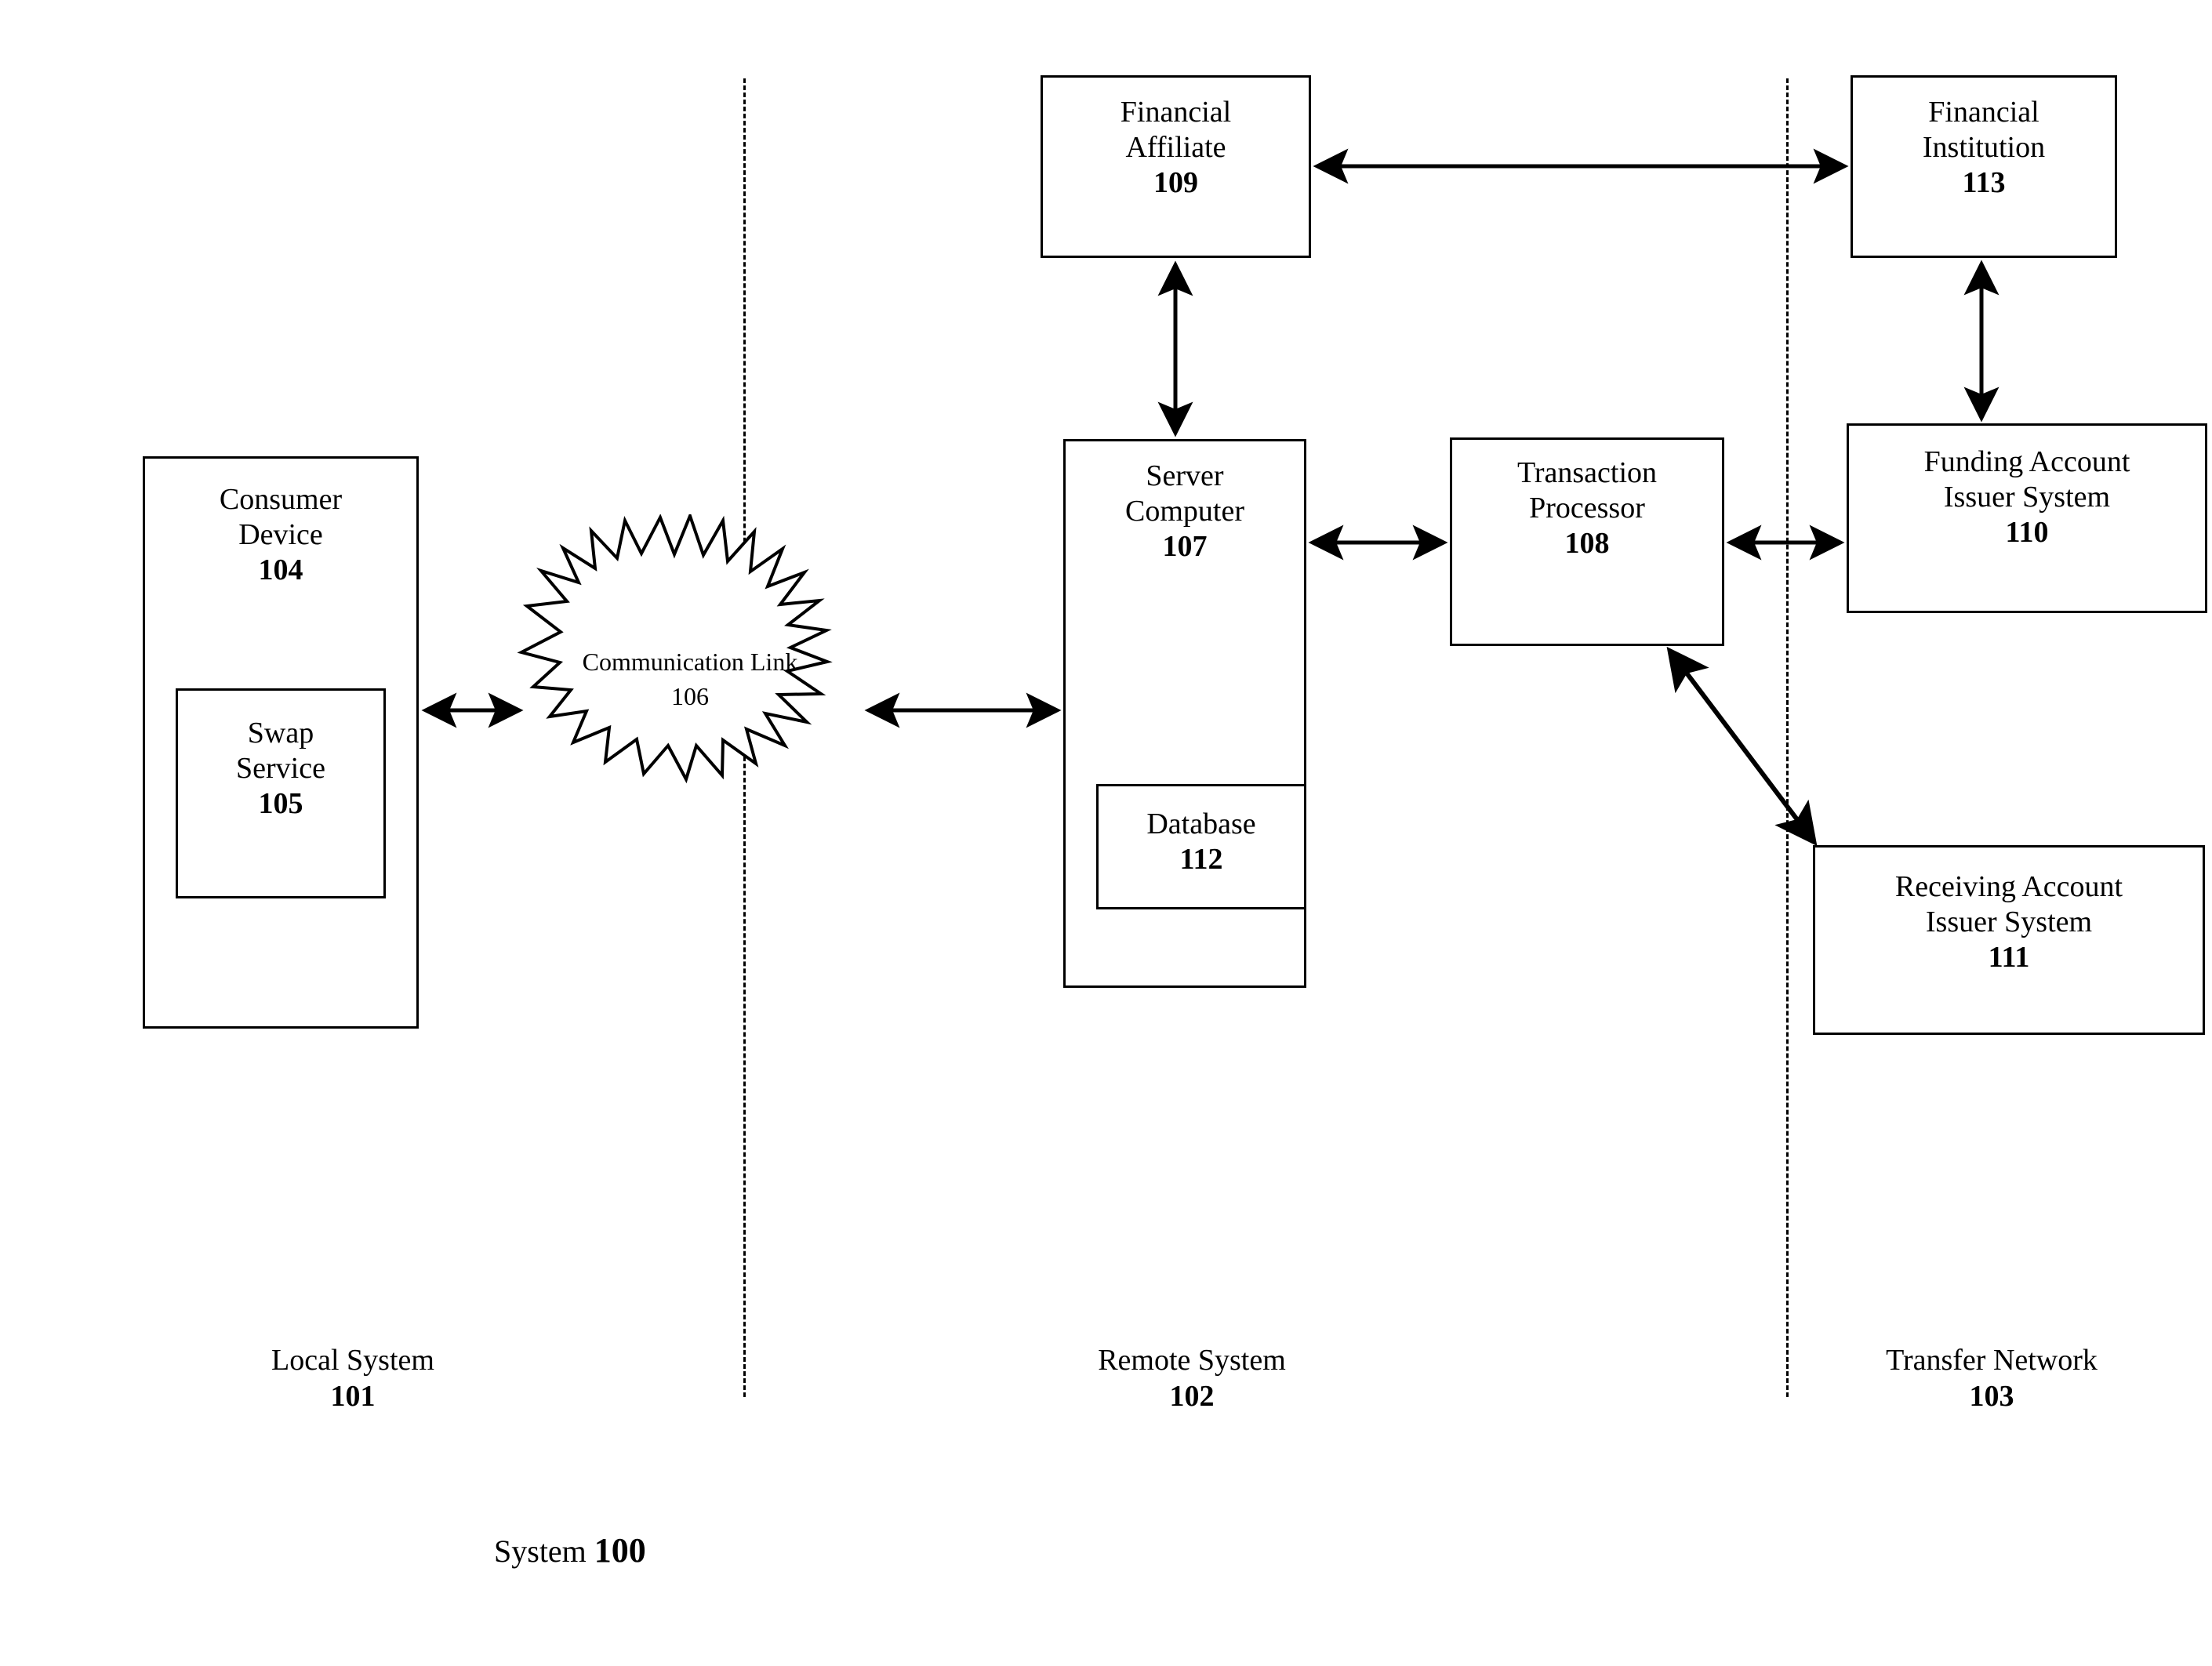 The image size is (2212, 1666). I want to click on consumer-device-ref: 104, so click(280, 569).